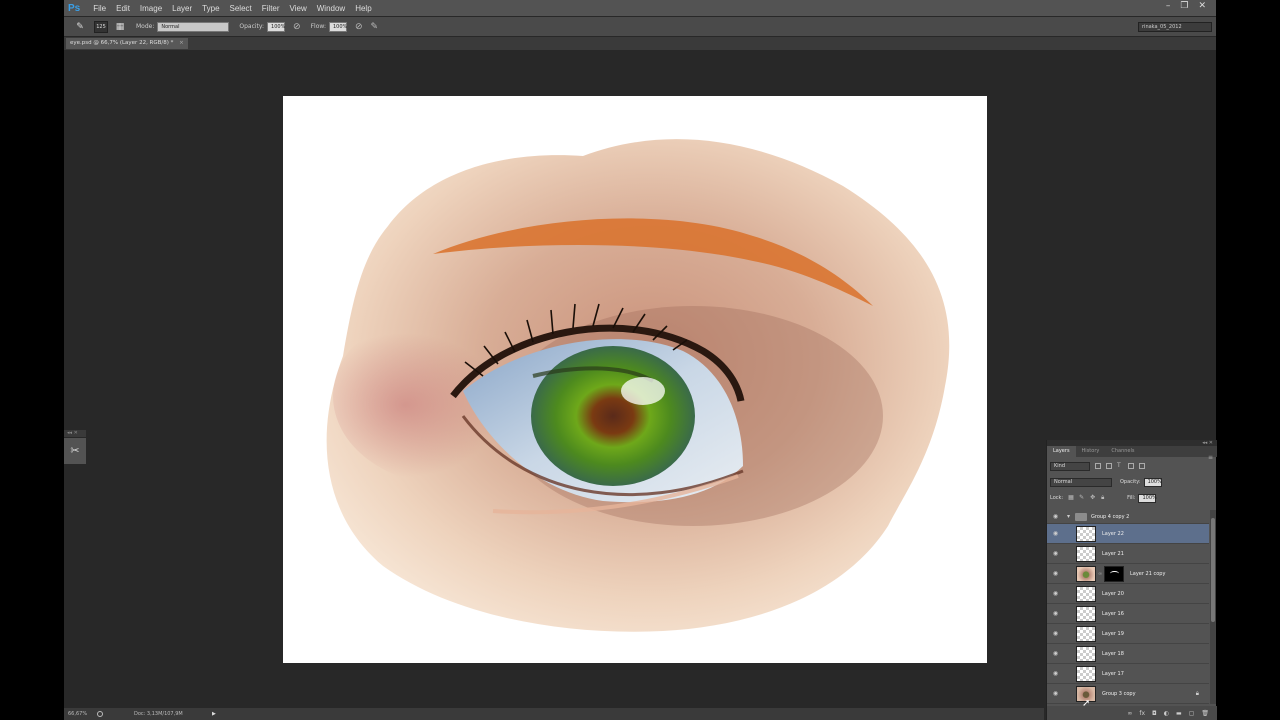 The image size is (1280, 720). Describe the element at coordinates (1093, 498) in the screenshot. I see `lock-position-icon: ✥` at that location.